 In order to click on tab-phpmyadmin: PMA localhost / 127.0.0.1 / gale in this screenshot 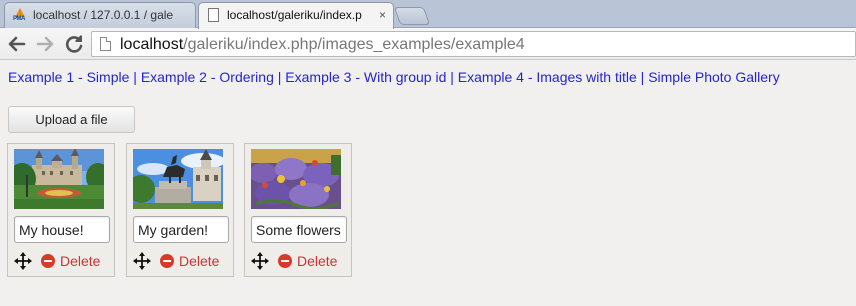, I will do `click(100, 15)`.